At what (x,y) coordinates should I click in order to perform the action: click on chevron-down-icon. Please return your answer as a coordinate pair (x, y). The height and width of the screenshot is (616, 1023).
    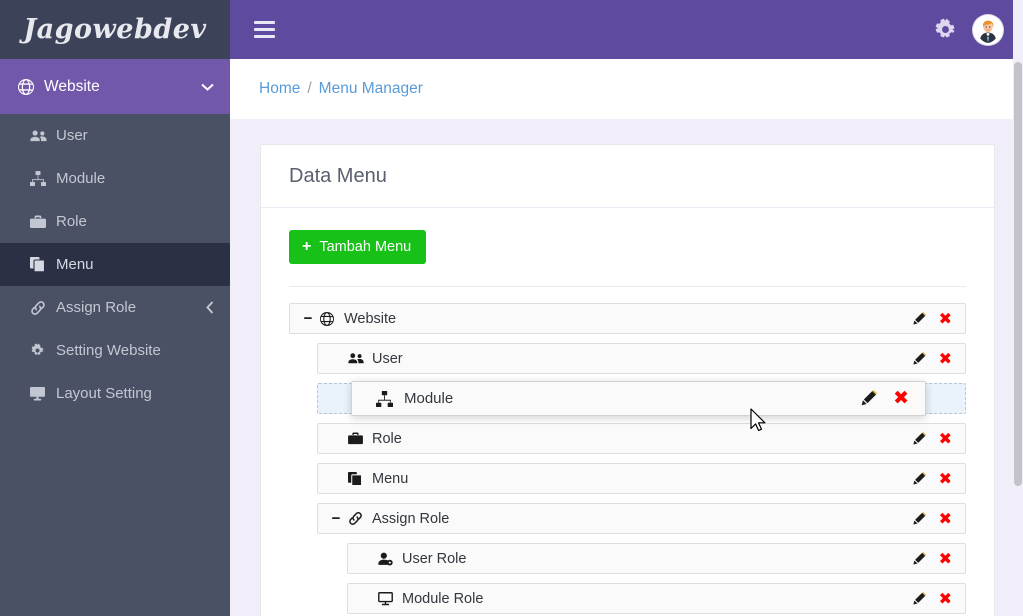
    Looking at the image, I should click on (207, 87).